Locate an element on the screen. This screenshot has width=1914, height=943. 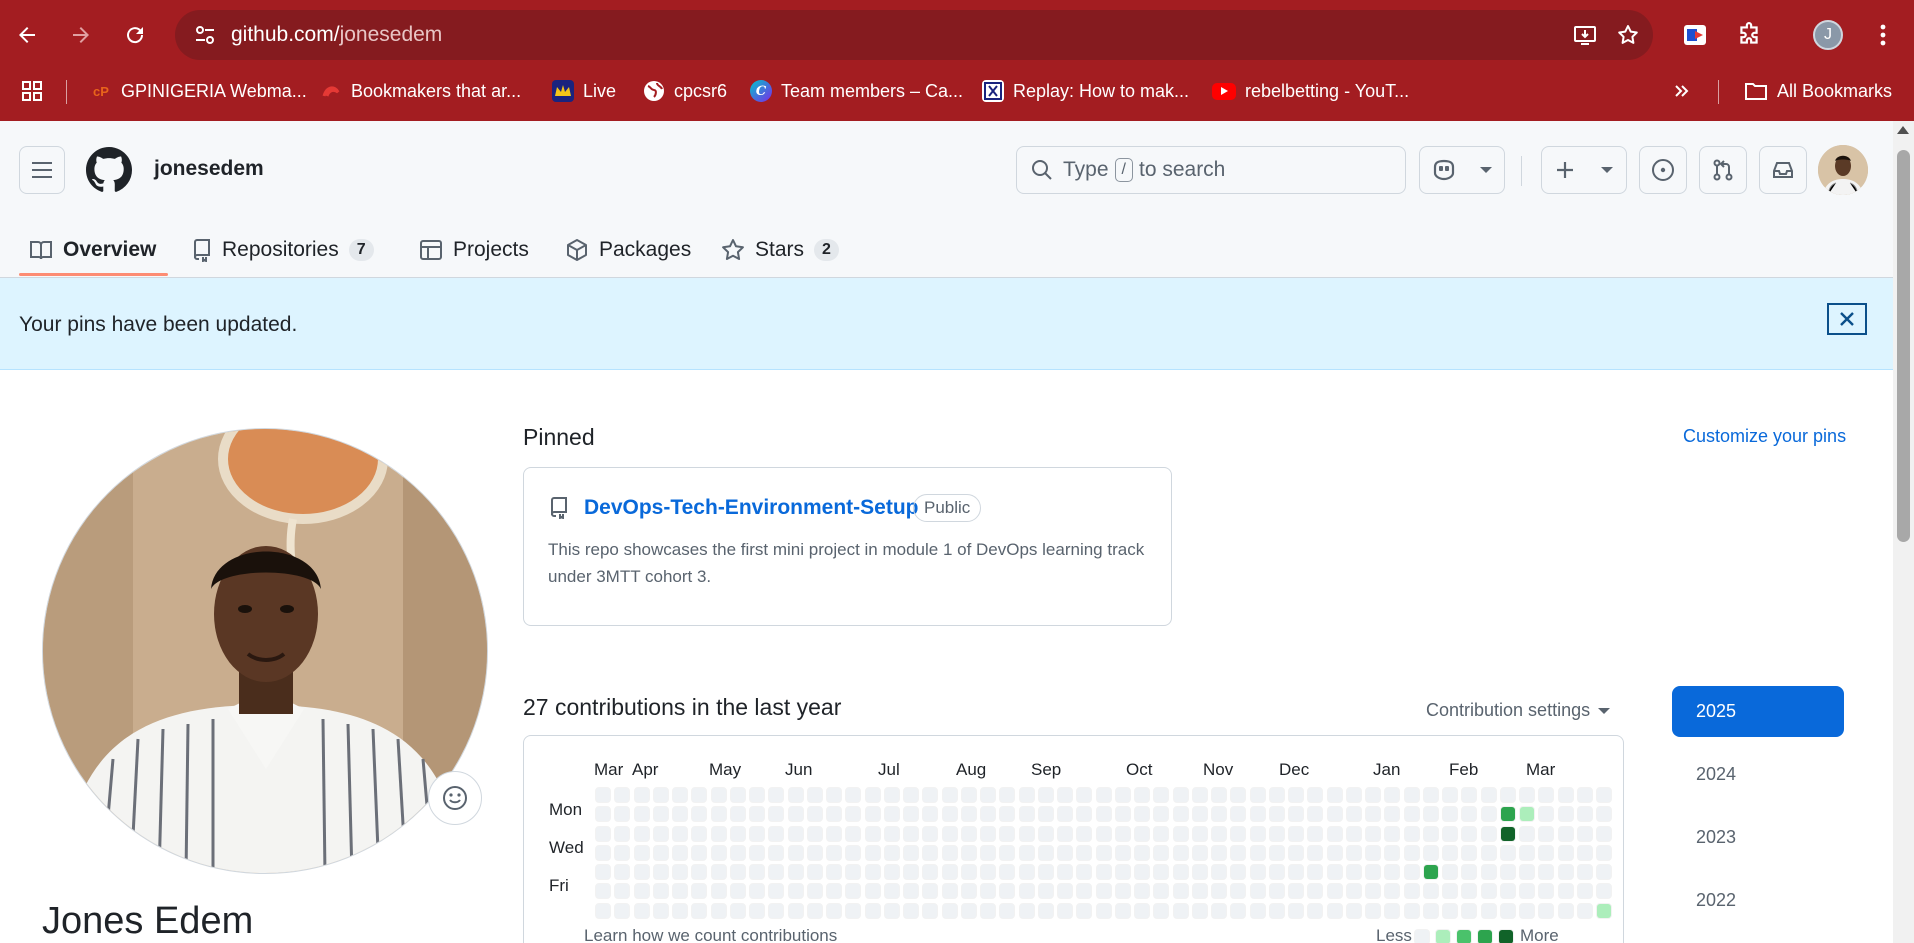
extensions-puzzle-icon is located at coordinates (1749, 35).